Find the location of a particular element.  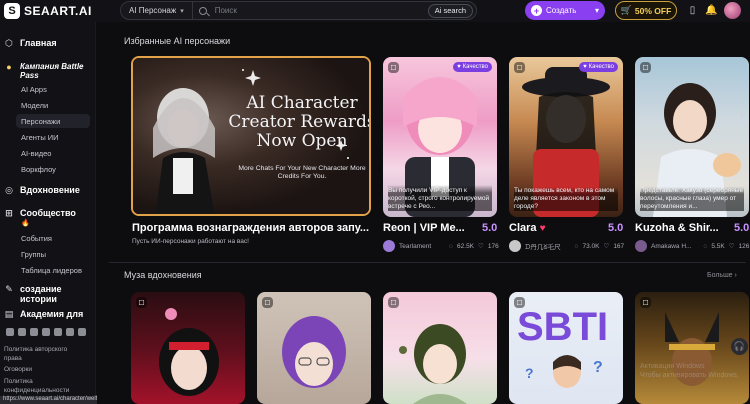

watermark-line-2: Чтобы активировать Windows, is located at coordinates (689, 375).